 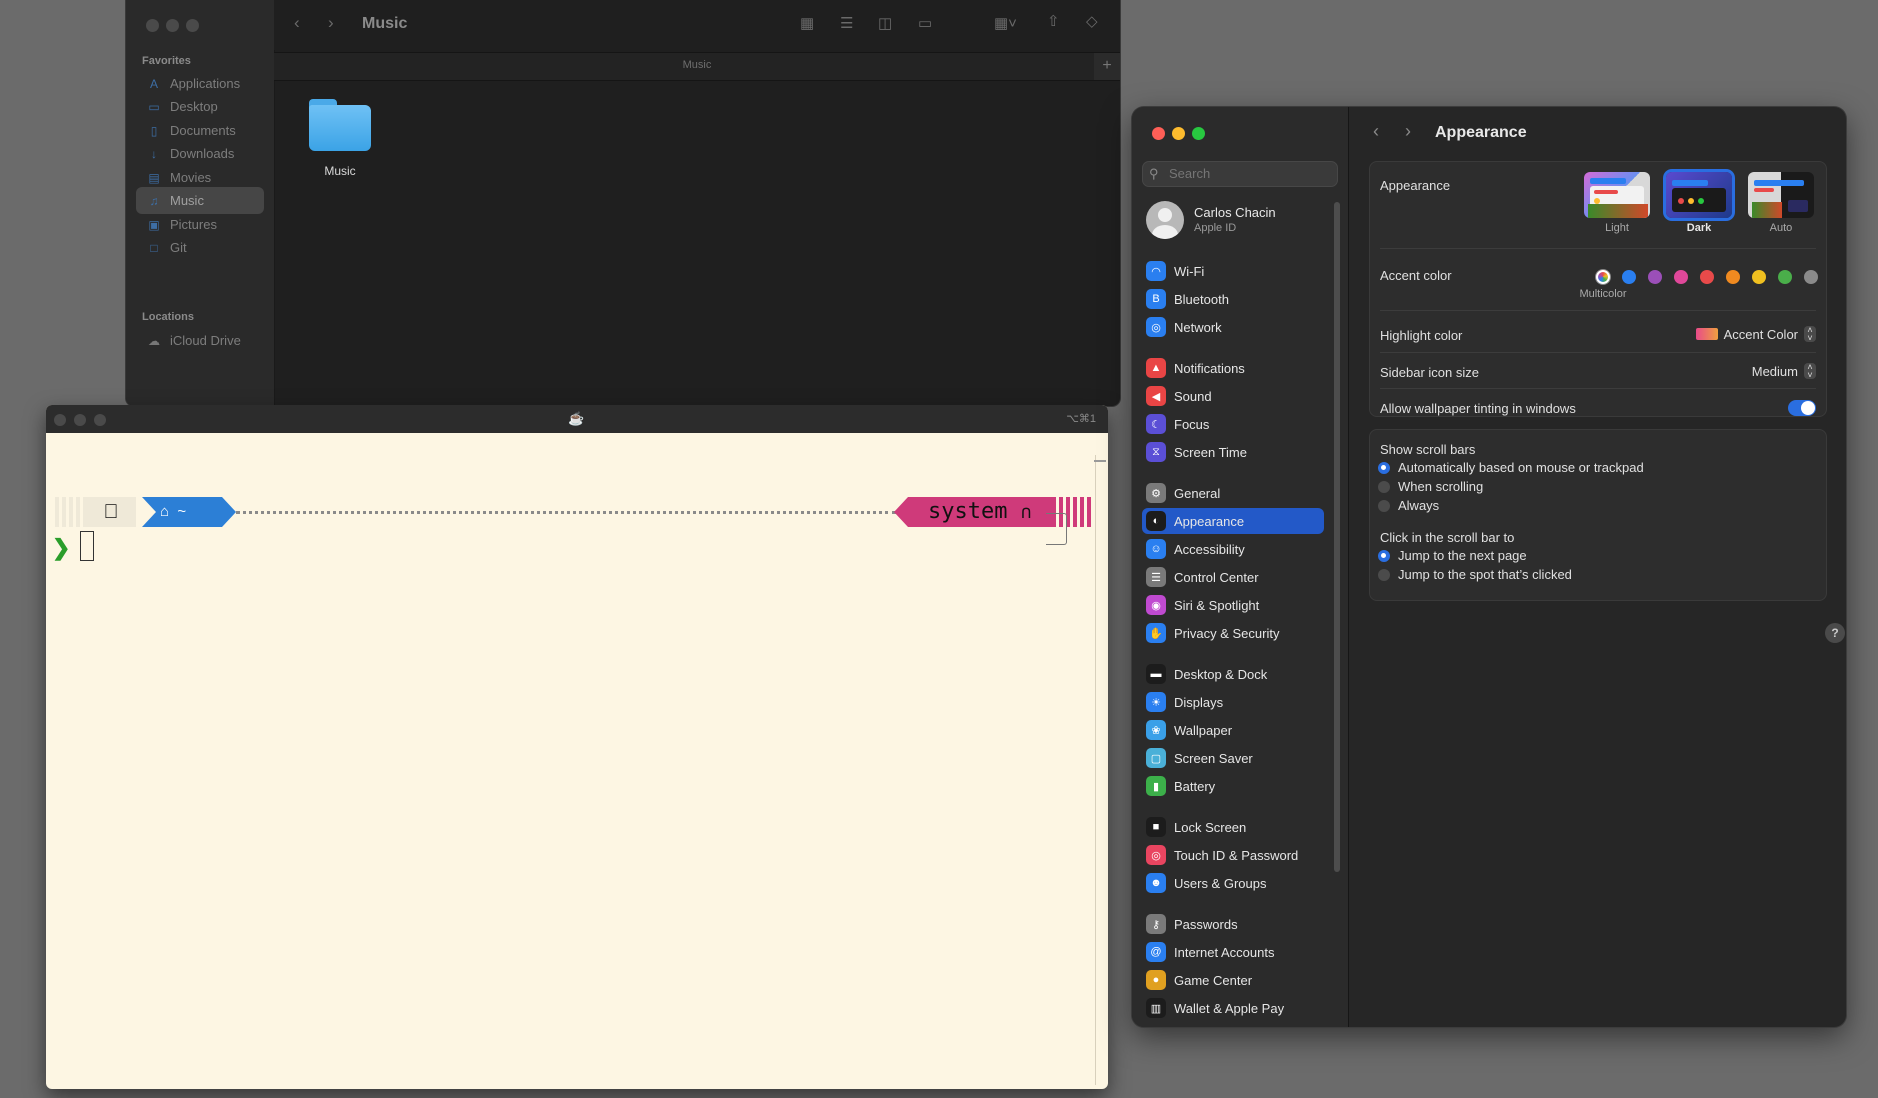 I want to click on icon-view-icon: ▦, so click(x=807, y=23).